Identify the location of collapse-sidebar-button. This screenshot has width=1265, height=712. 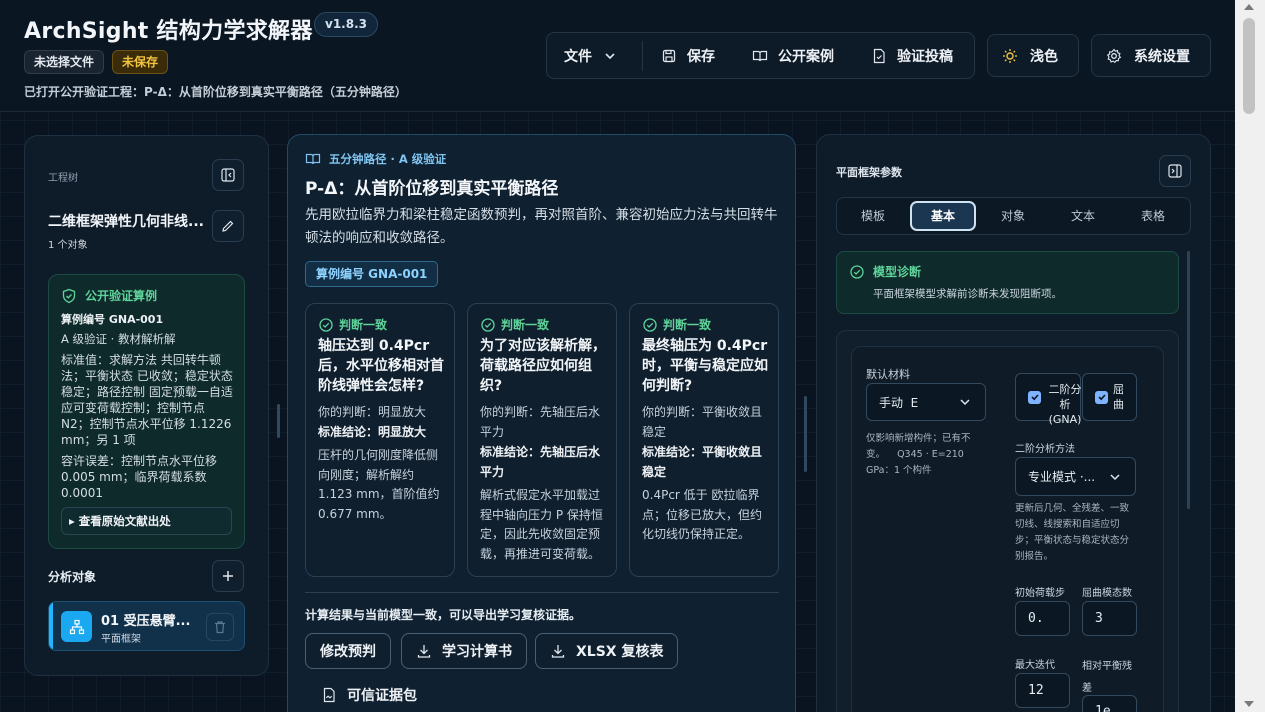
(228, 175).